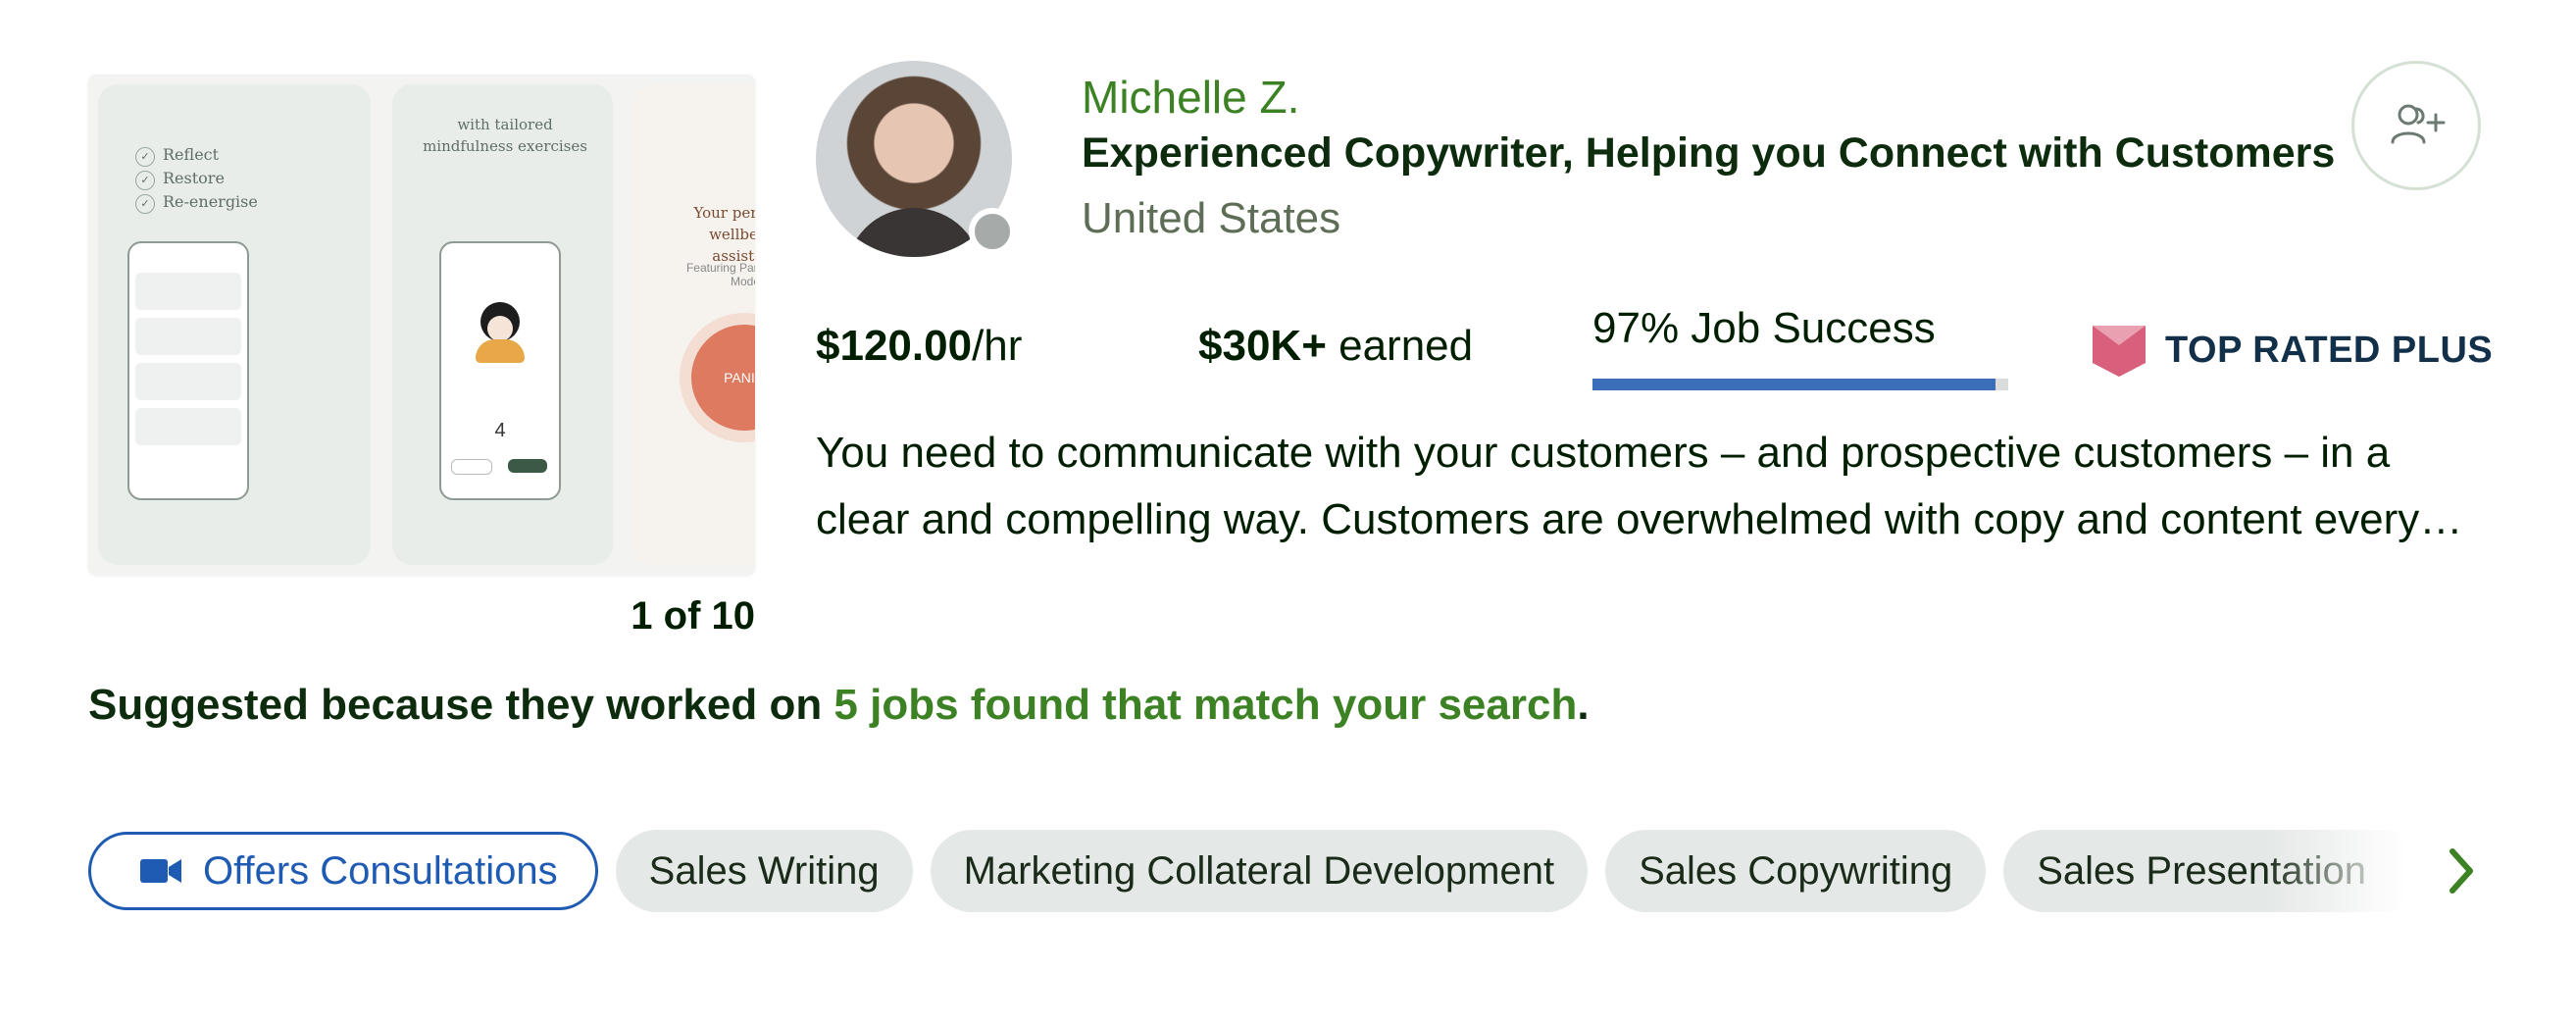  What do you see at coordinates (693, 616) in the screenshot?
I see `portfolio-pager: 1 of 10` at bounding box center [693, 616].